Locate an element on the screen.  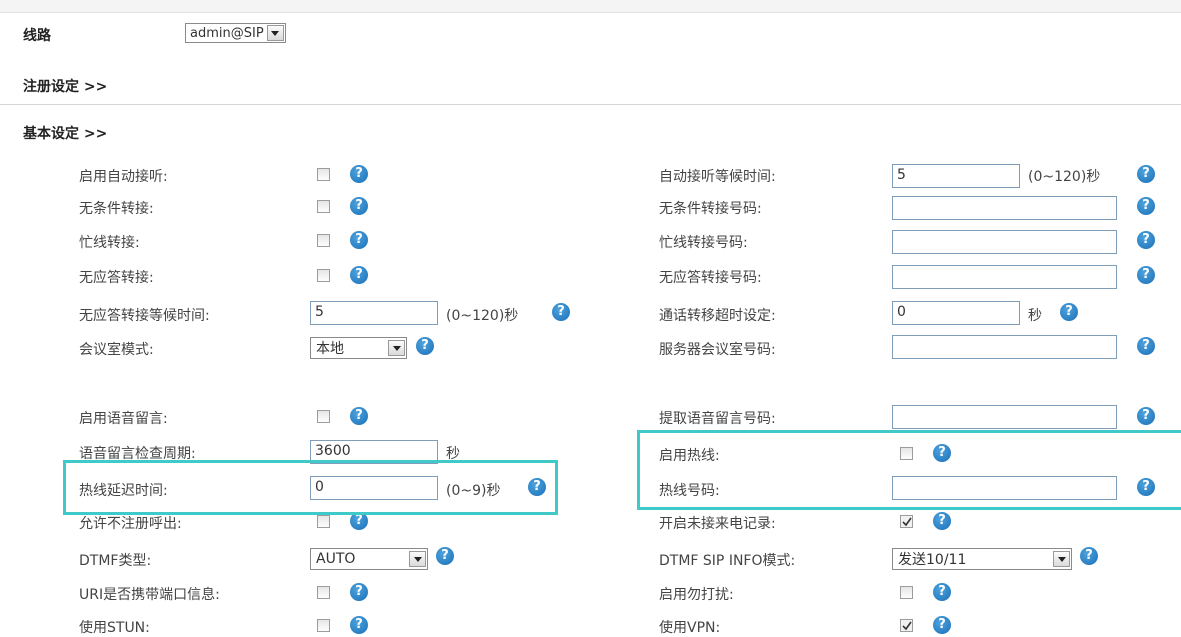
no-answer-wait-input: 5 is located at coordinates (374, 313).